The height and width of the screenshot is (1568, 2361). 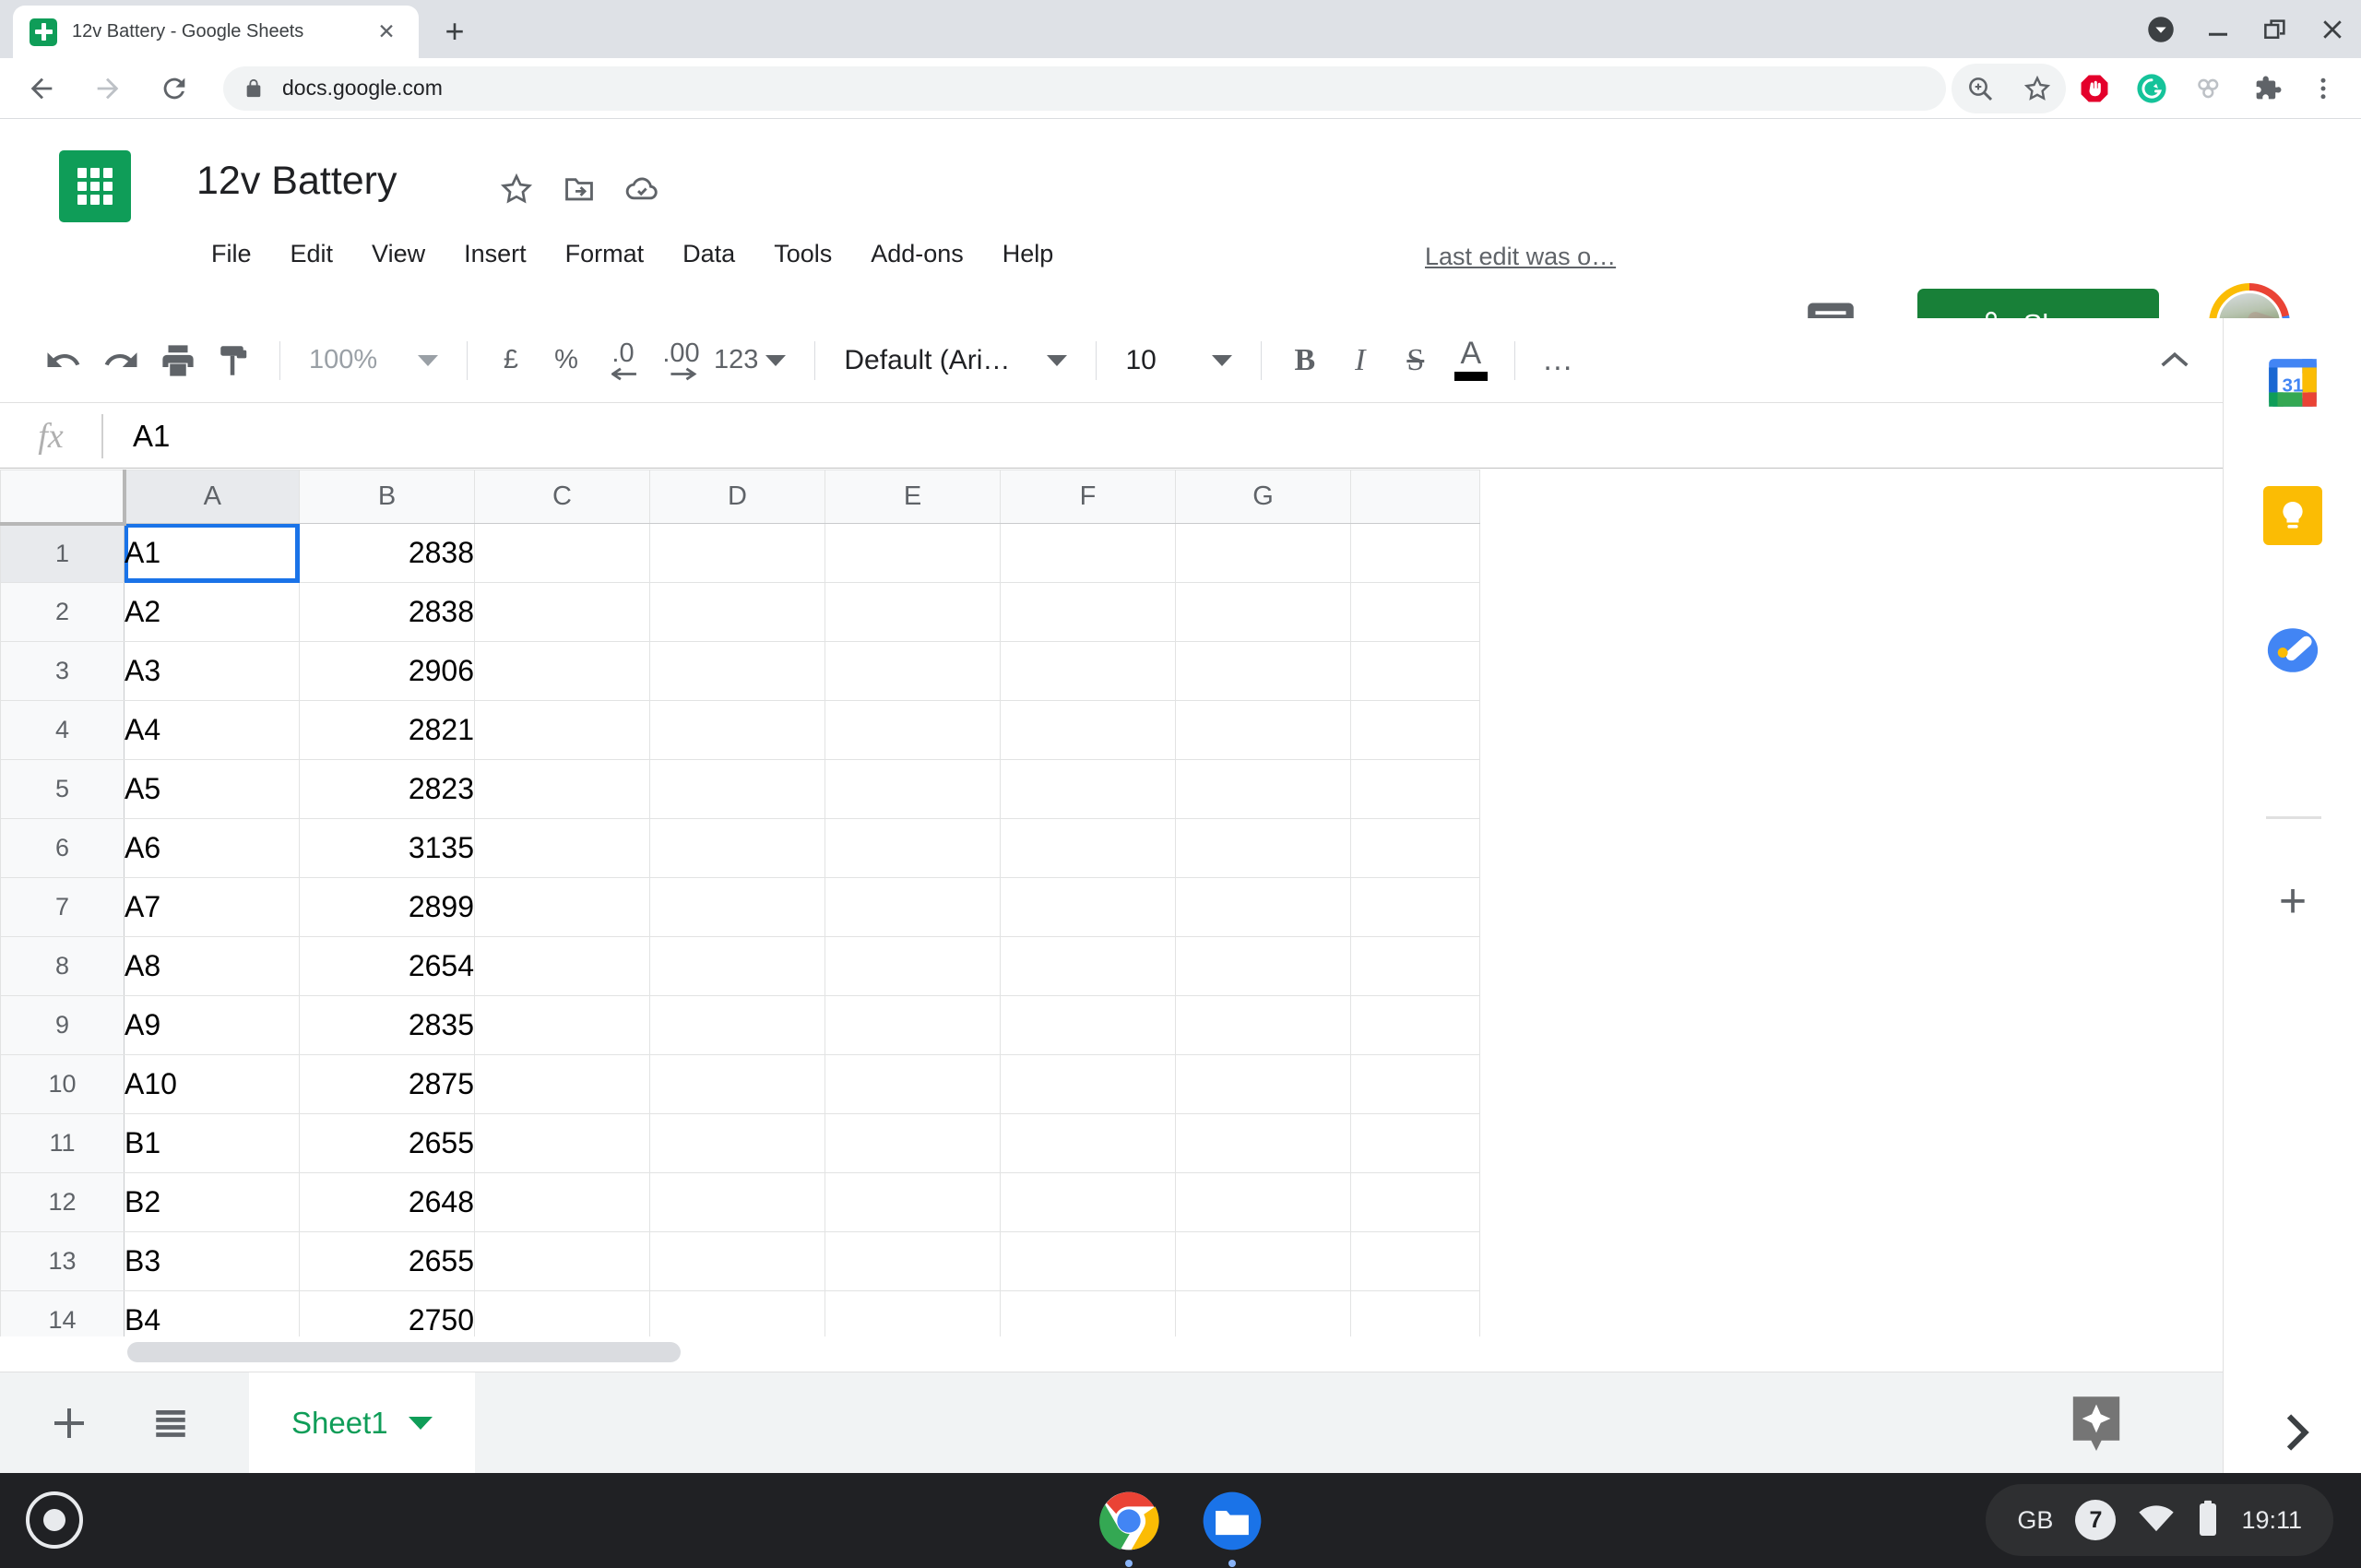 What do you see at coordinates (737, 966) in the screenshot?
I see `cell-D8` at bounding box center [737, 966].